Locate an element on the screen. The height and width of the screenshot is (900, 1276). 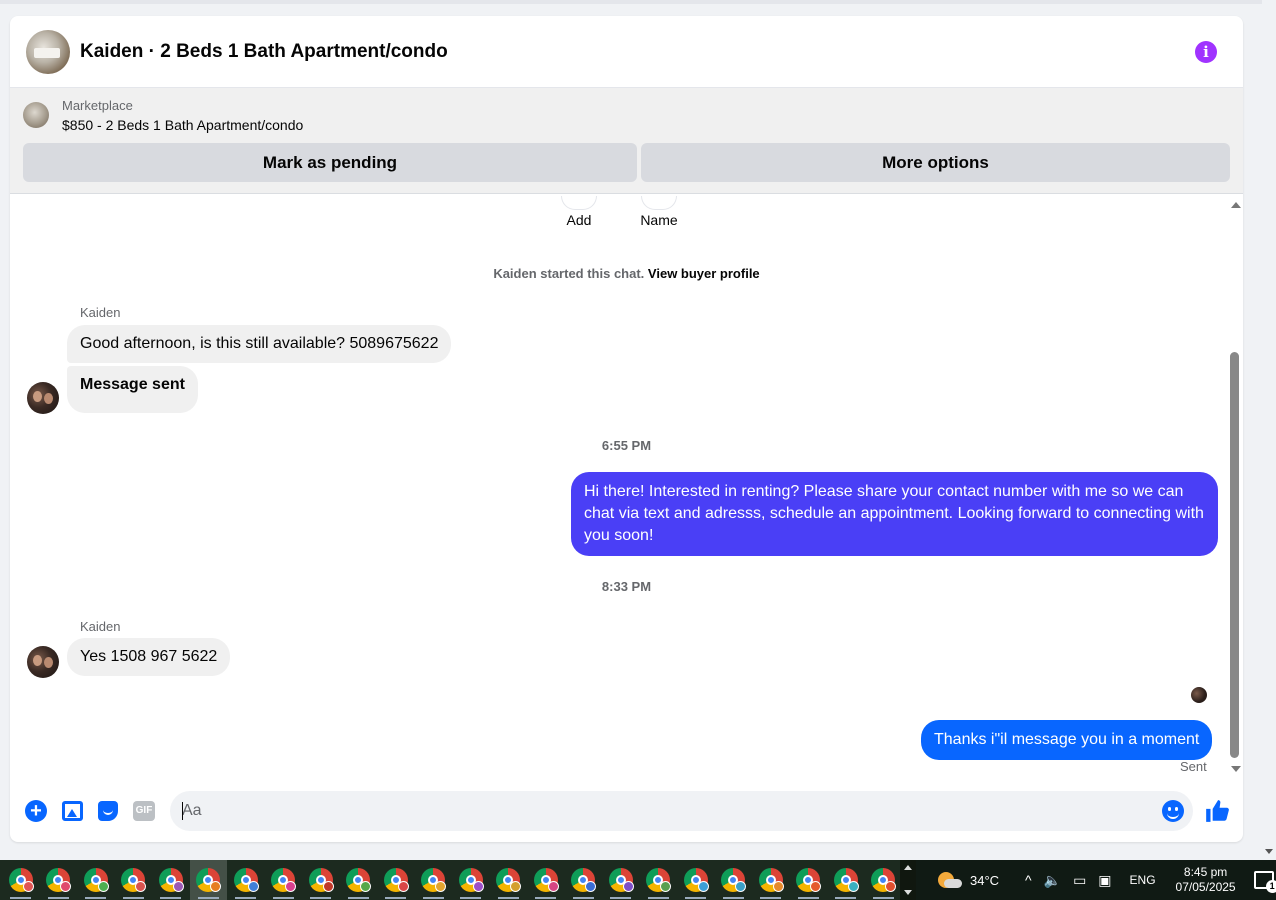
like-button is located at coordinates (1217, 811).